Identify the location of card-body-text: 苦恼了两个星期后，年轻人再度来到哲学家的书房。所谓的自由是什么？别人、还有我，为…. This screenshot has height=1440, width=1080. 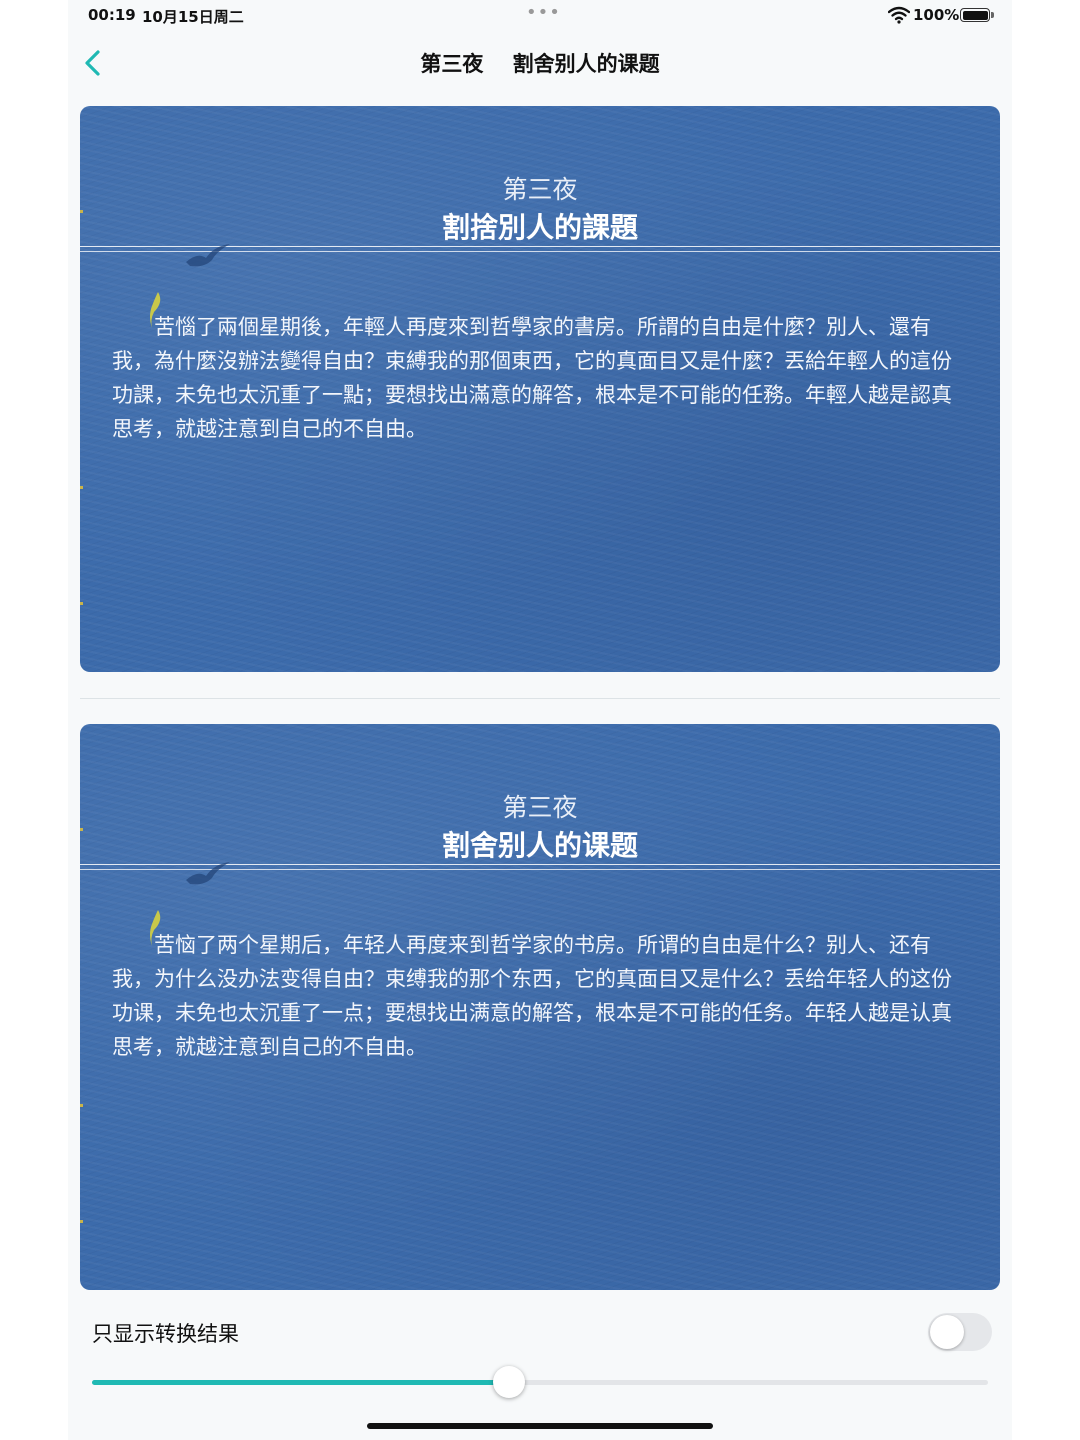
(532, 996).